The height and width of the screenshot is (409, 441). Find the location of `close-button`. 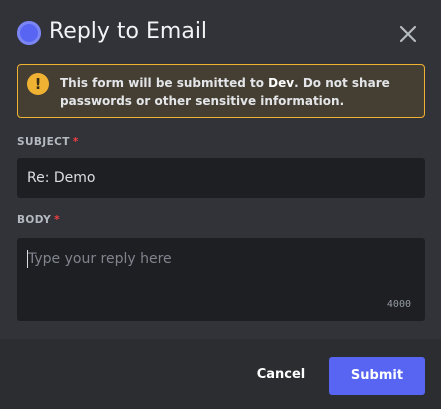

close-button is located at coordinates (408, 34).